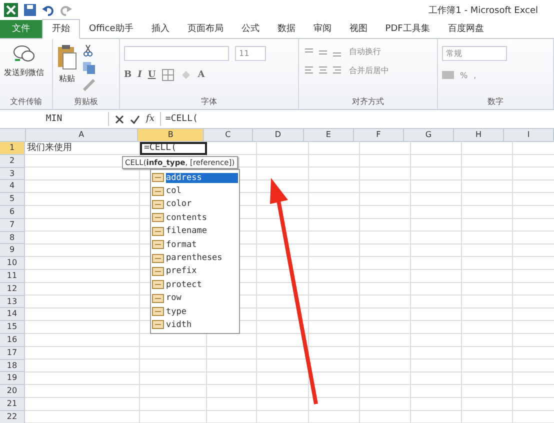 The height and width of the screenshot is (423, 554). I want to click on font-style-button: B, so click(128, 75).